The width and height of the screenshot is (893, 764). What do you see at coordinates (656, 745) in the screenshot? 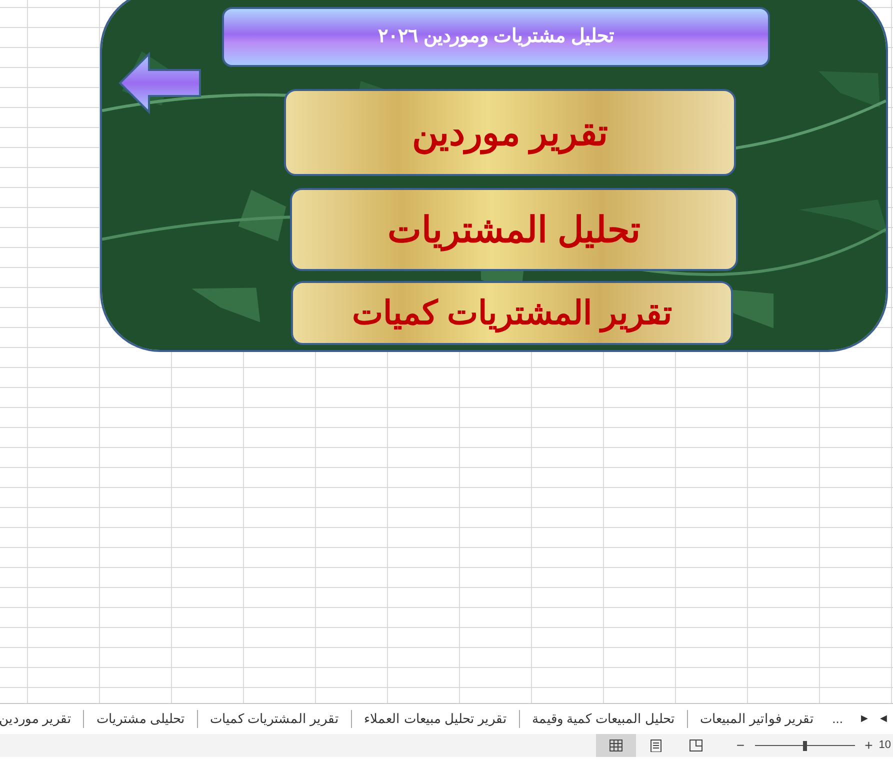
I see `page-layout-icon` at bounding box center [656, 745].